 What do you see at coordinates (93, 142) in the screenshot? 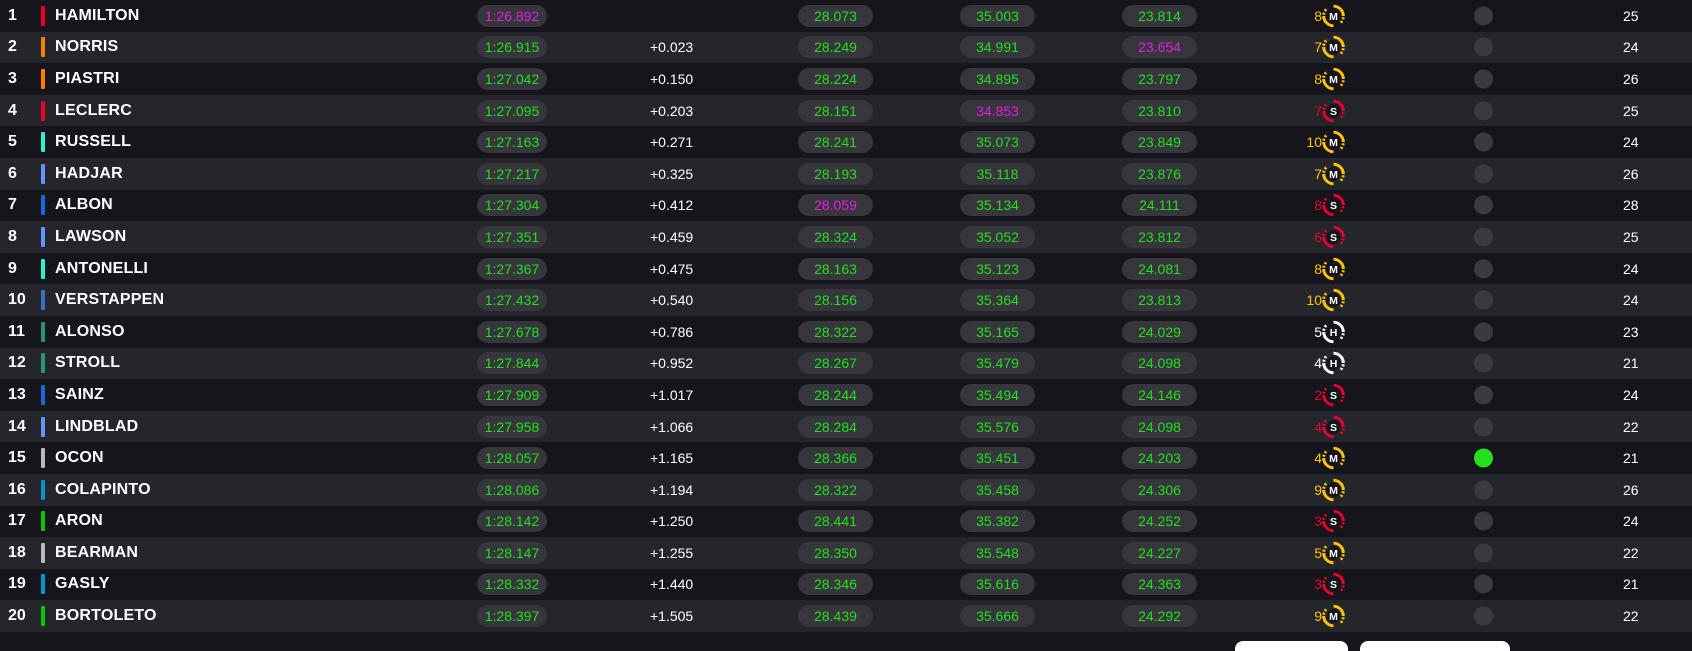
I see `driver-name: RUSSELL` at bounding box center [93, 142].